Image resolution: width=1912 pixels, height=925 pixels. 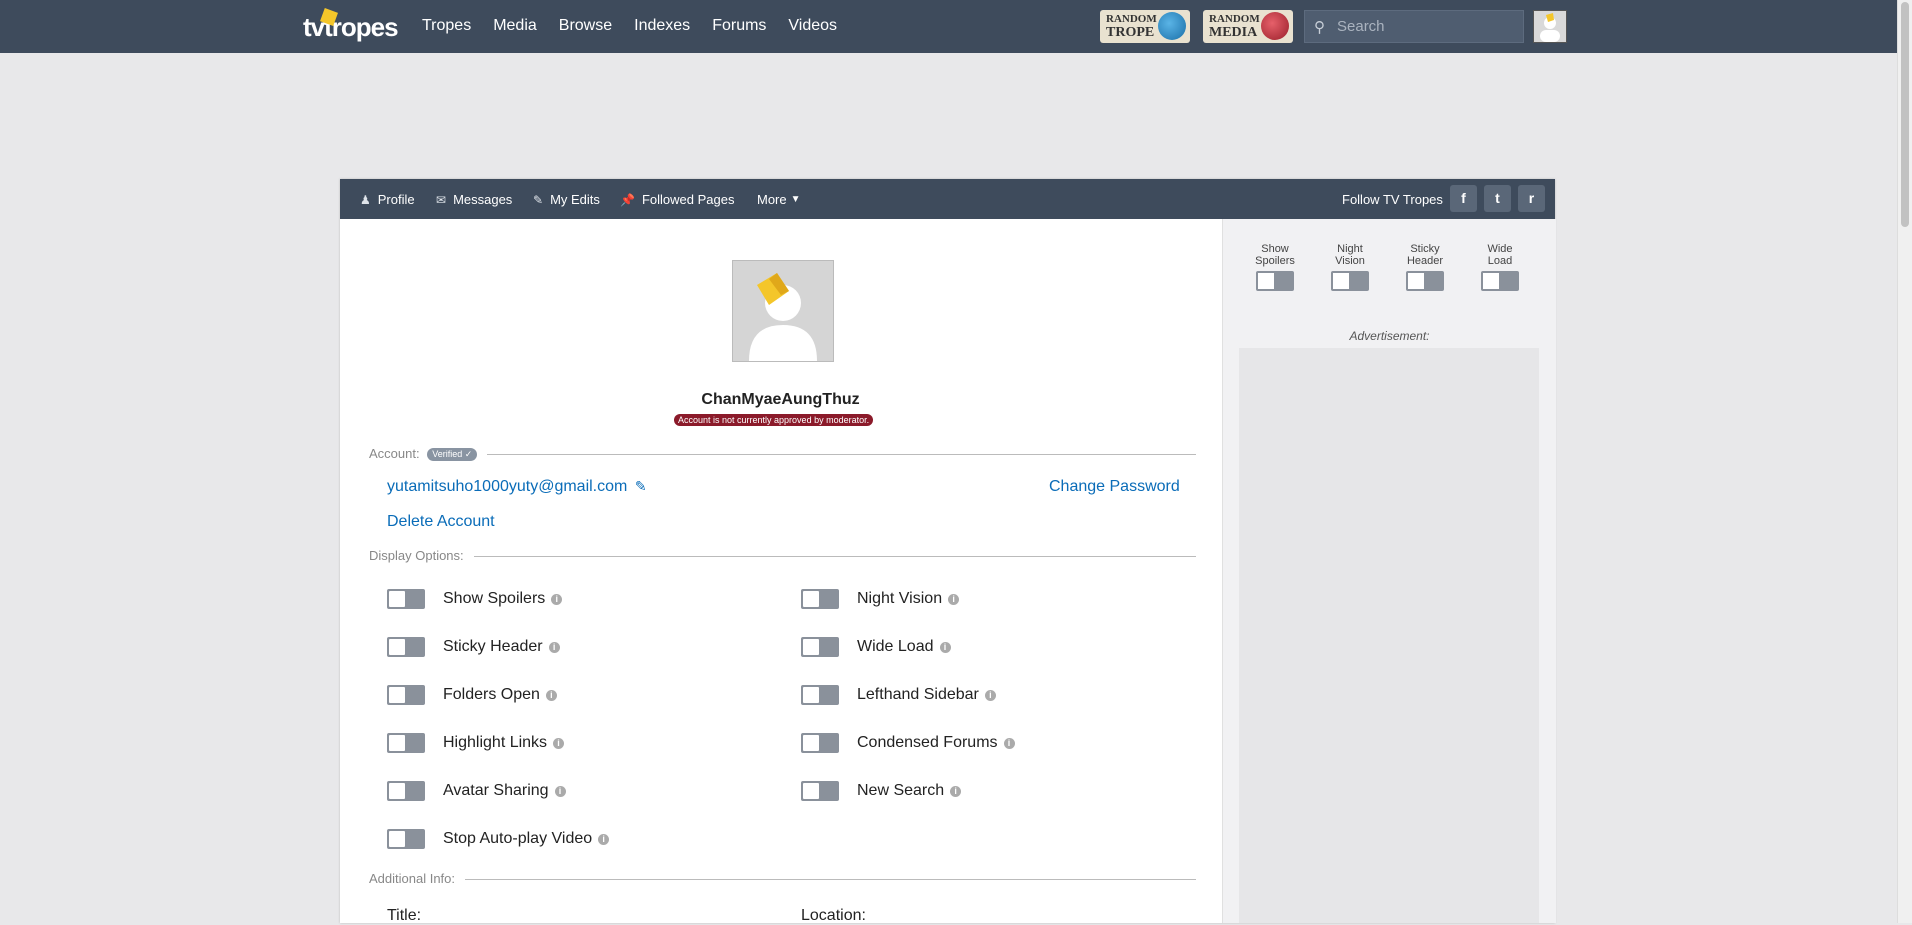 What do you see at coordinates (1145, 26) in the screenshot?
I see `random-trope-button: RANDOM TROPE` at bounding box center [1145, 26].